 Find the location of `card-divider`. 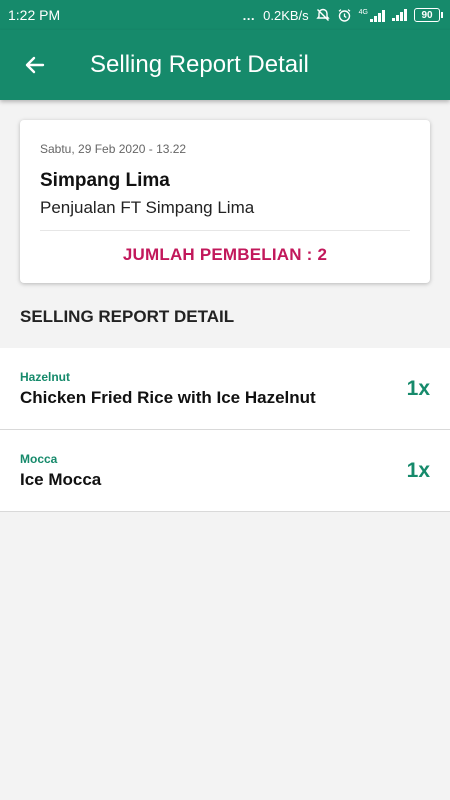

card-divider is located at coordinates (225, 230).